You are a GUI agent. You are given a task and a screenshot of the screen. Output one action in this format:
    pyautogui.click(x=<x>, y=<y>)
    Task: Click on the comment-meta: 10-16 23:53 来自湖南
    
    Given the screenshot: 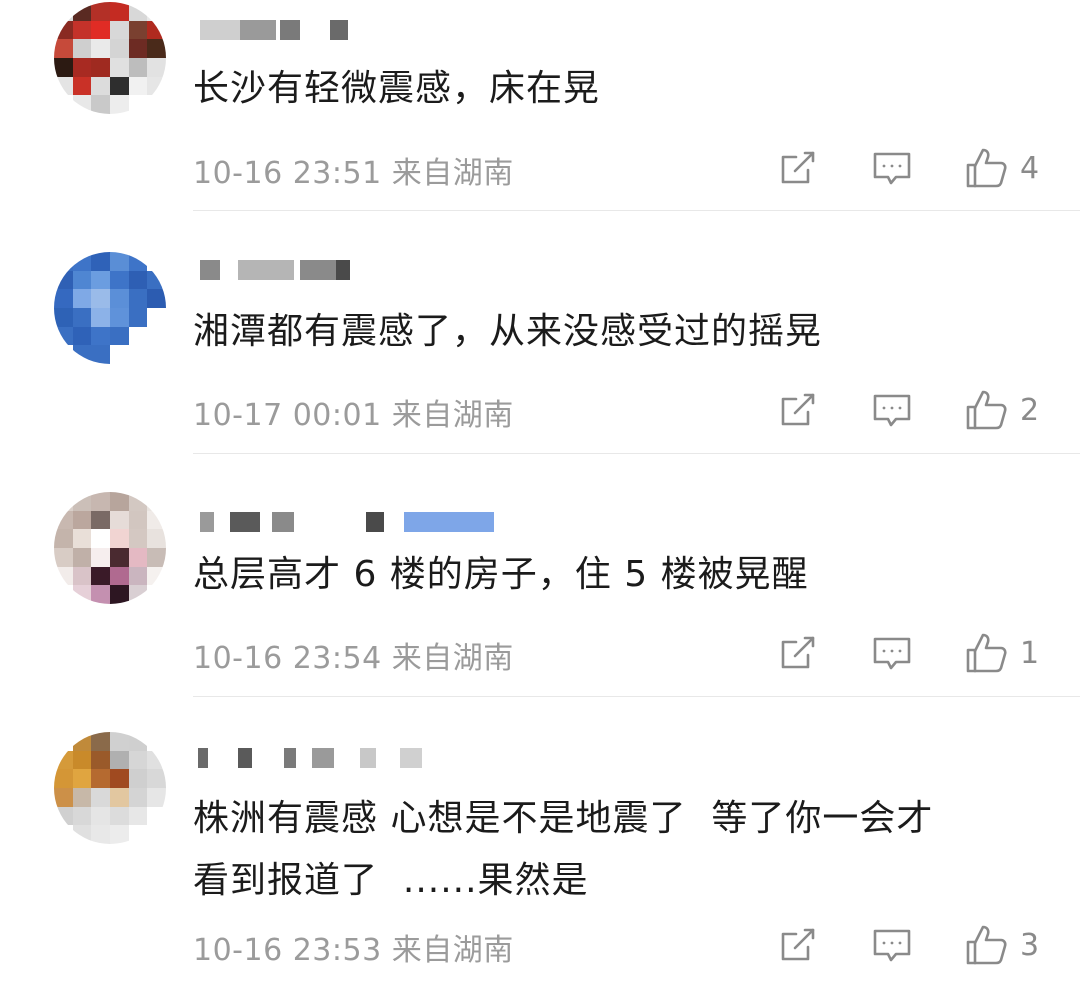 What is the action you would take?
    pyautogui.click(x=353, y=947)
    